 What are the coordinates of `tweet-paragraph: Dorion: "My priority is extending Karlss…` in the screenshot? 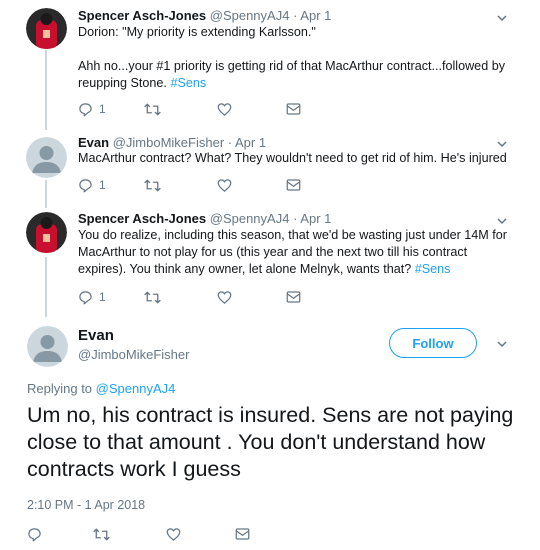 It's located at (197, 32).